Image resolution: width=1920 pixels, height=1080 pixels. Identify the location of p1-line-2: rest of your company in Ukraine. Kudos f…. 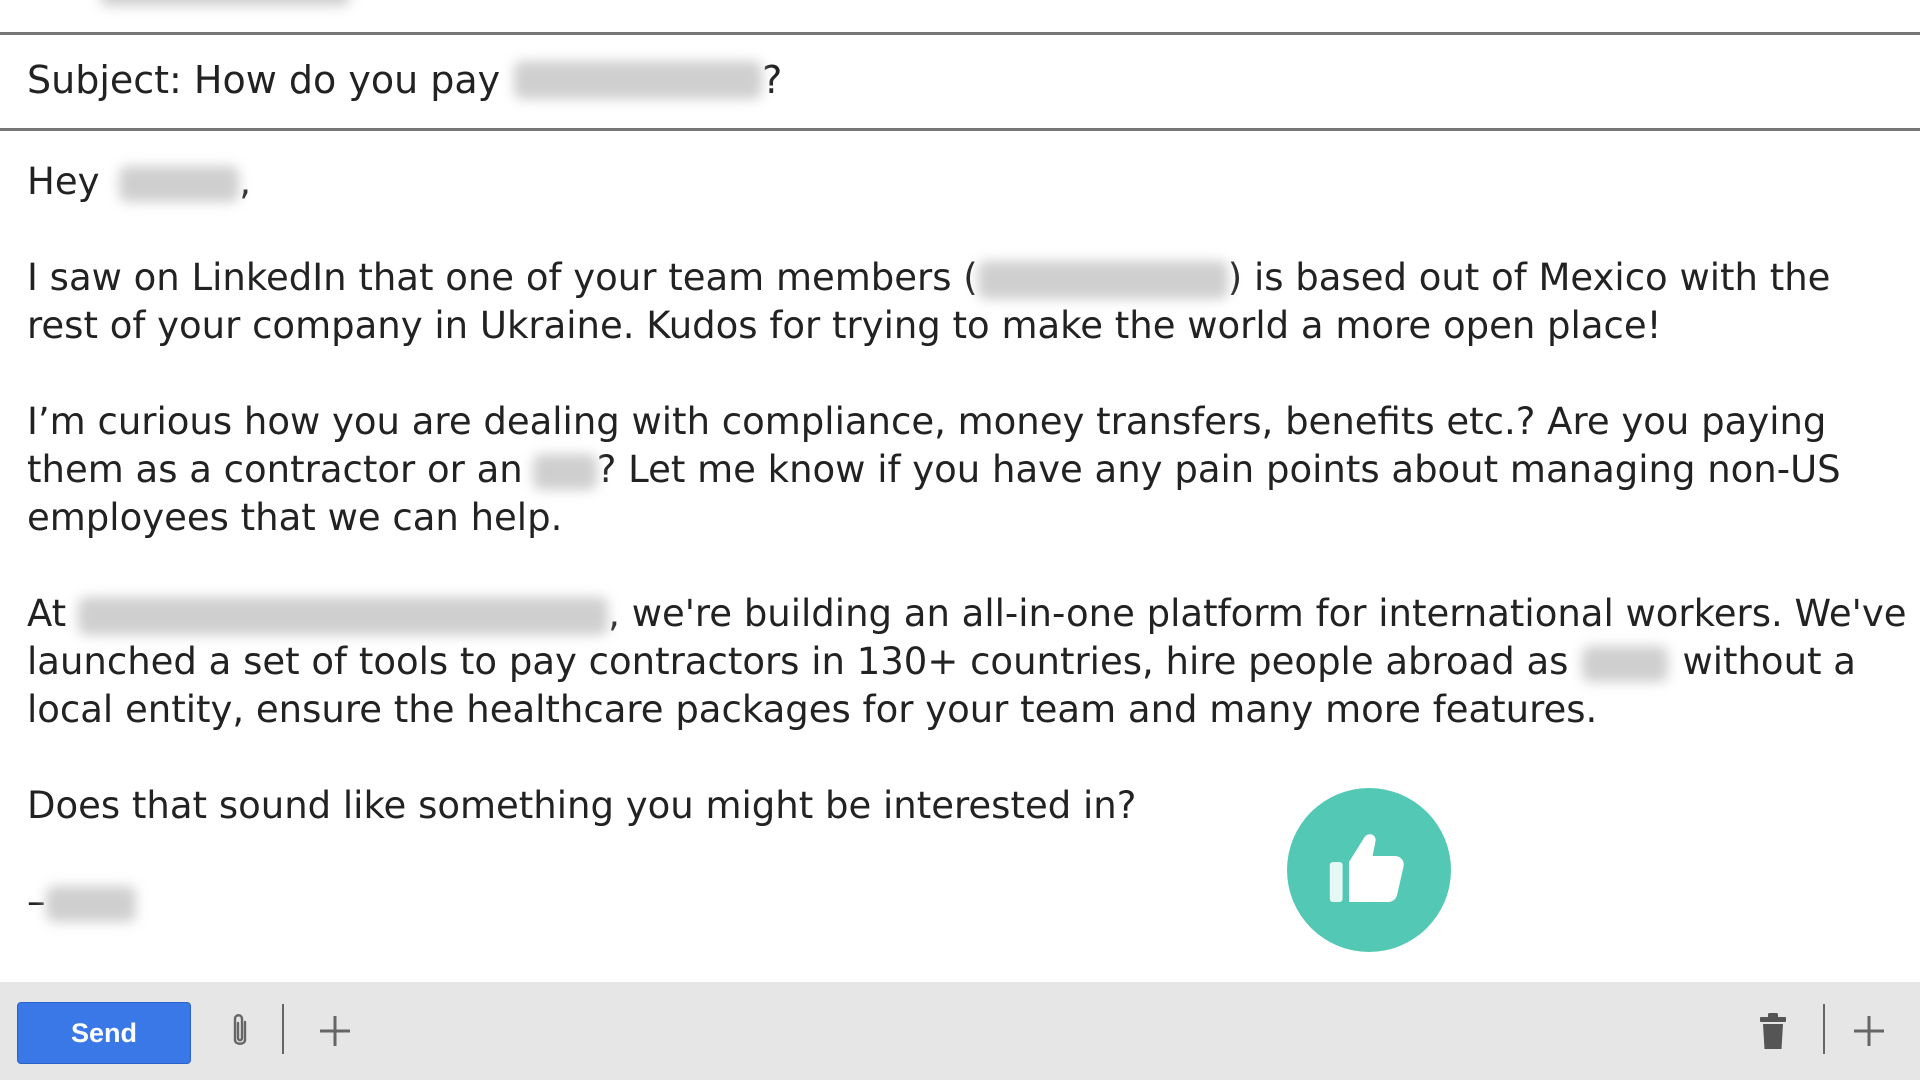
(844, 325).